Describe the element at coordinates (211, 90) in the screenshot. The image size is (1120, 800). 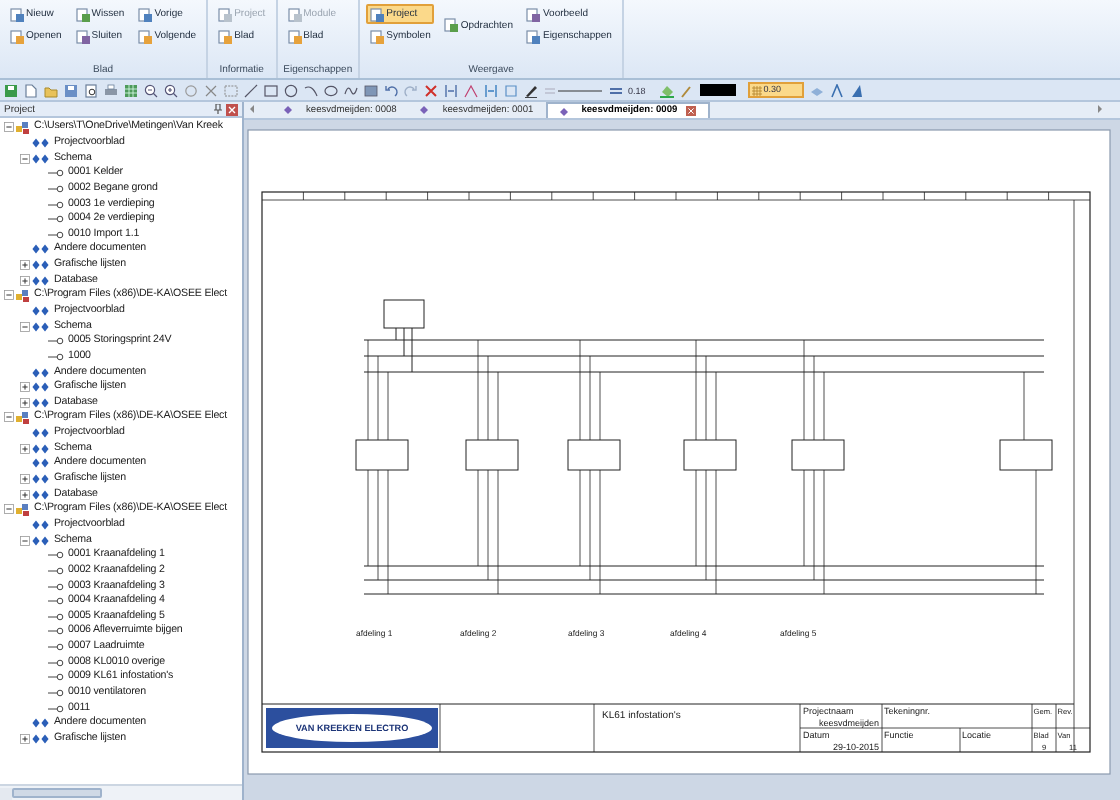
I see `cut-icon` at that location.